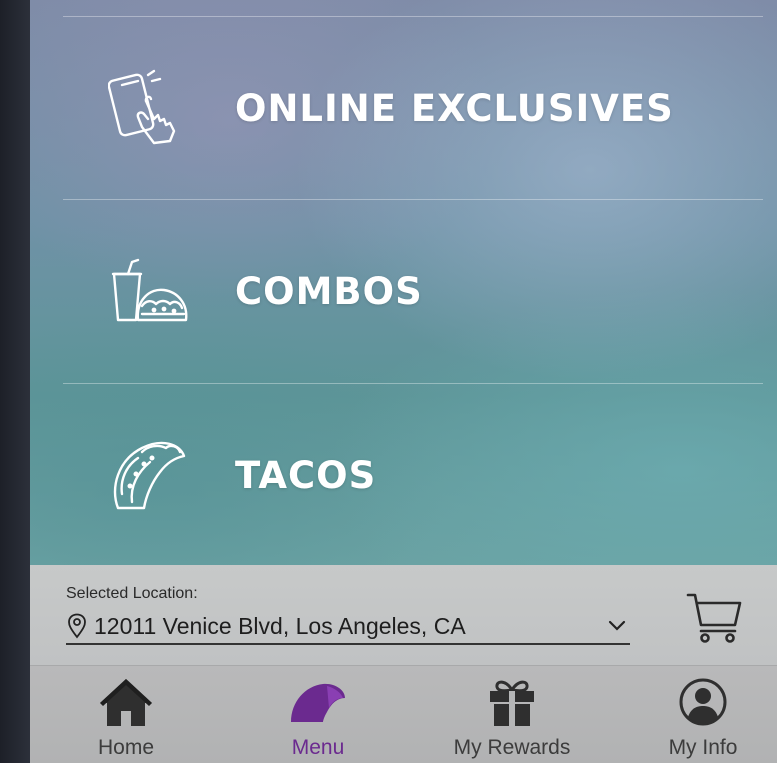  I want to click on location-address: 12011 Venice Blvd, Los Angeles, CA, so click(280, 625).